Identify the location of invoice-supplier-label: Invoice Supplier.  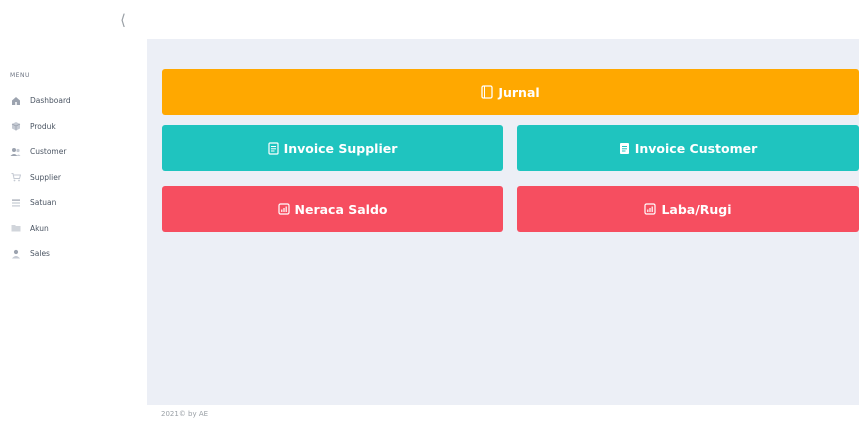
(340, 148).